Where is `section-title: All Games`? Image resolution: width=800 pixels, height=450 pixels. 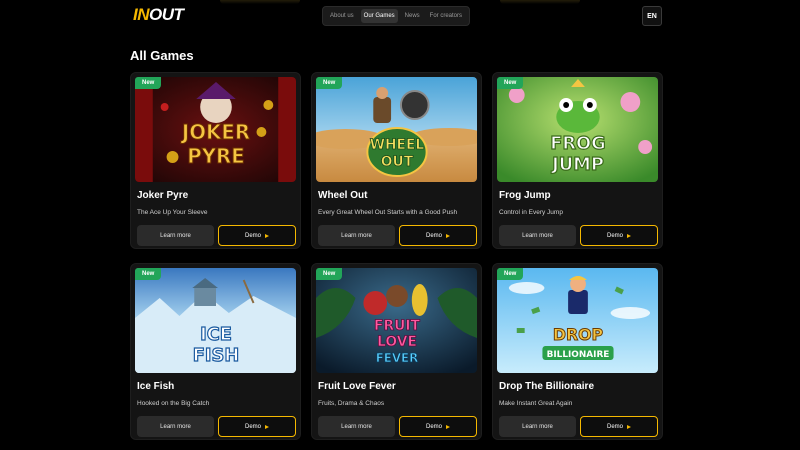 section-title: All Games is located at coordinates (162, 55).